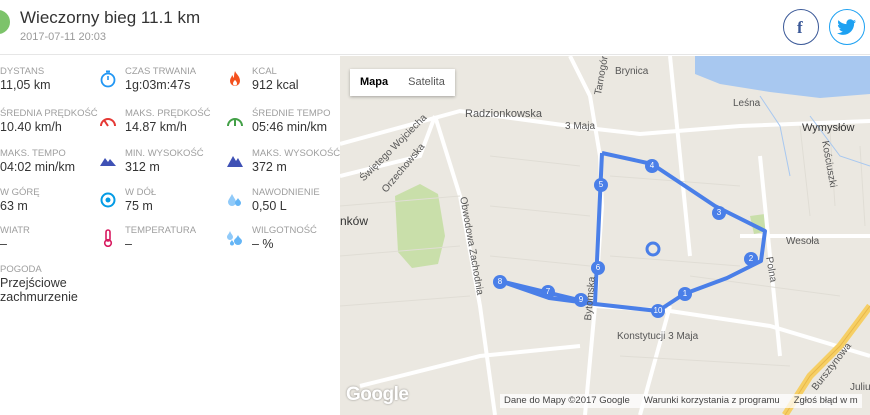 This screenshot has width=870, height=415. I want to click on route-marker: 2, so click(751, 259).